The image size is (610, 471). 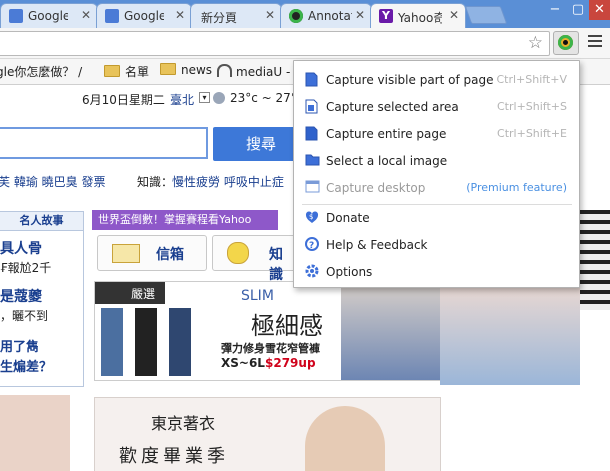 I want to click on headline-link: 是蔻夔, so click(x=21, y=296).